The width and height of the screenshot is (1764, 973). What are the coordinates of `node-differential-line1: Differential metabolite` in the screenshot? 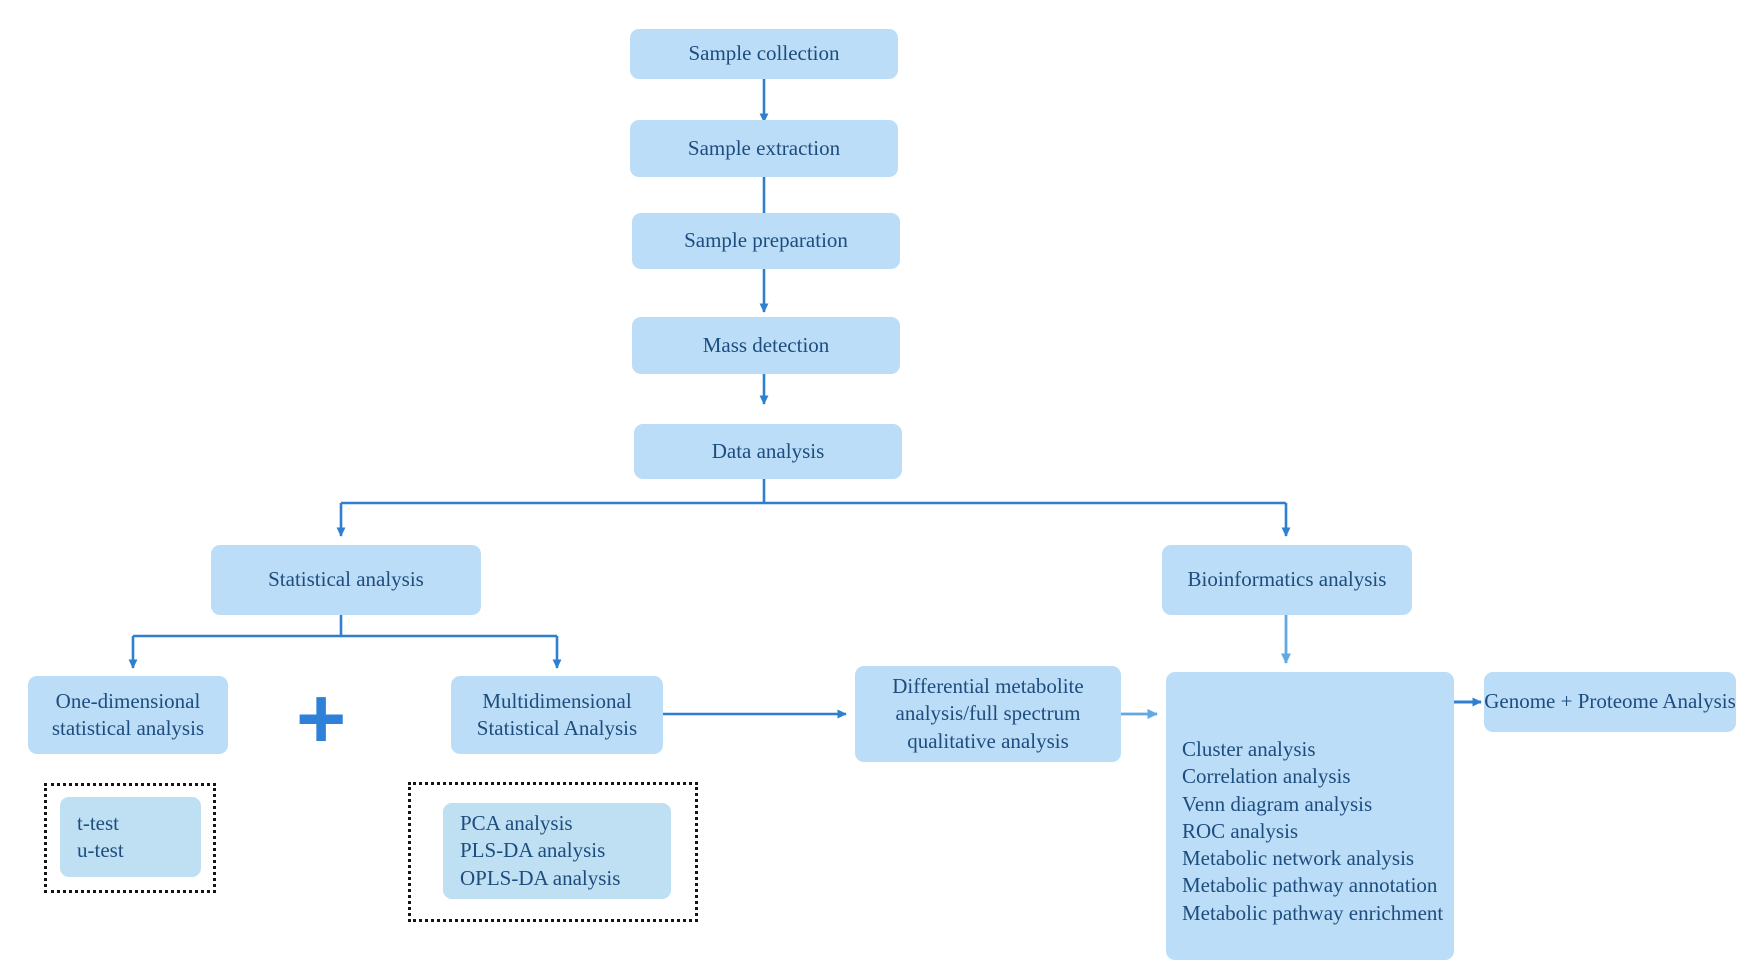 It's located at (988, 686).